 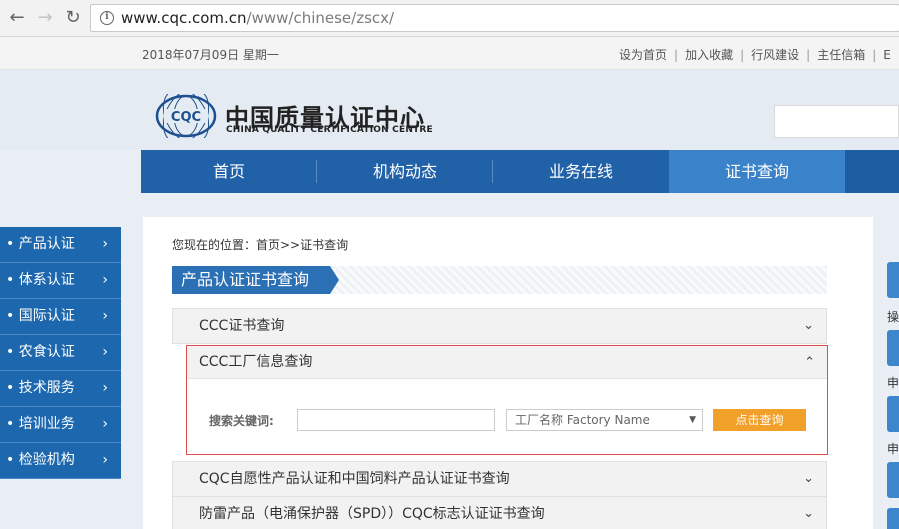 I want to click on top-links: 设为首页 | 加入收藏 | 行风建设 | 主任信箱 | E, so click(x=755, y=55).